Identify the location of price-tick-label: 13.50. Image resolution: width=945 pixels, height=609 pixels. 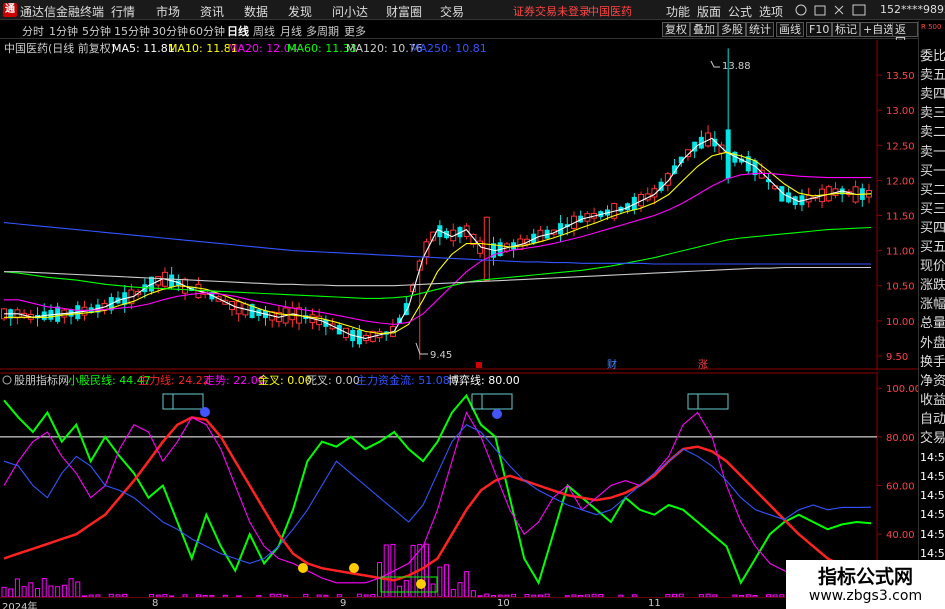
(900, 76).